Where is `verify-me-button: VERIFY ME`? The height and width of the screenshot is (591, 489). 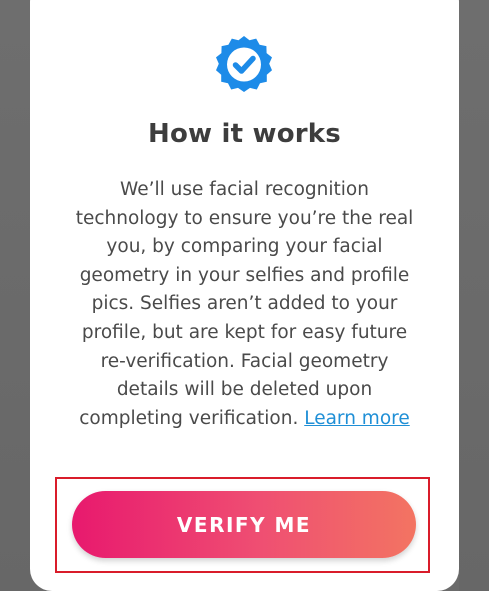 verify-me-button: VERIFY ME is located at coordinates (244, 524).